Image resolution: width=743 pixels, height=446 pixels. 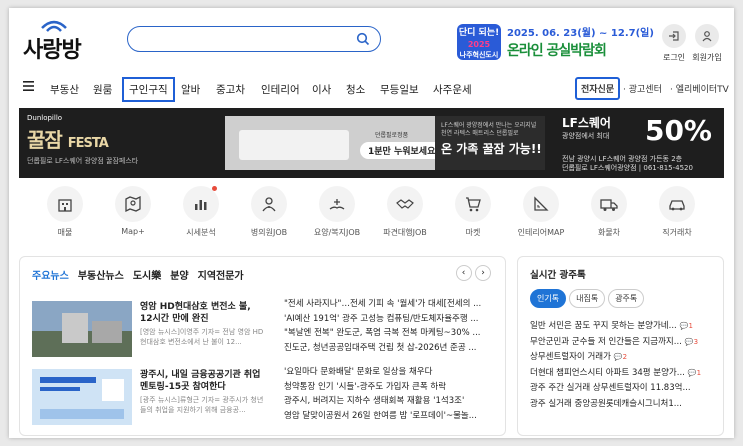 I want to click on nav-item-adcenter: · 광고센터, so click(x=642, y=88).